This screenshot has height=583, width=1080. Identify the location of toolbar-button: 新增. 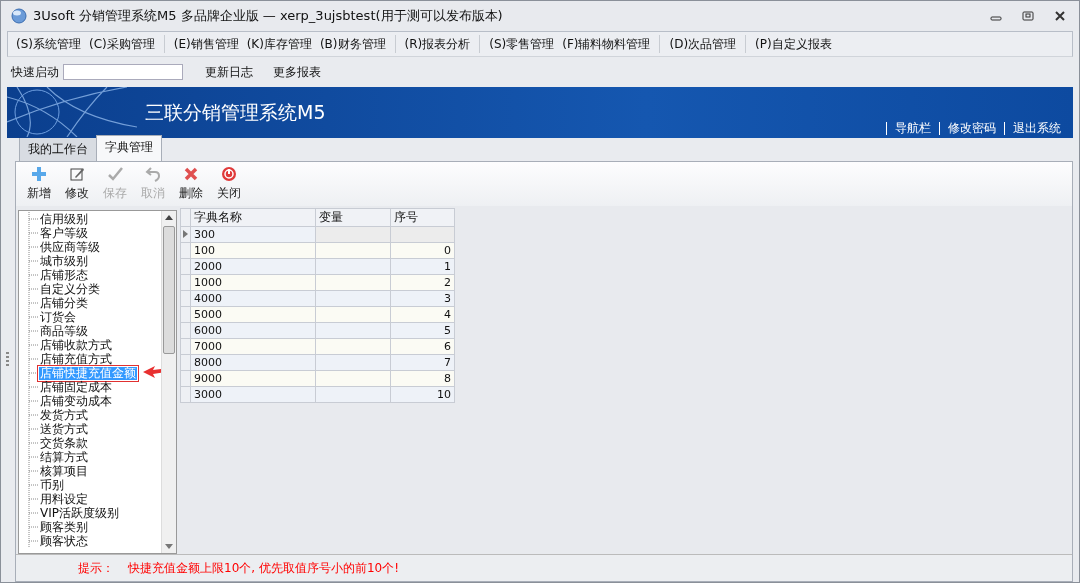
(39, 184).